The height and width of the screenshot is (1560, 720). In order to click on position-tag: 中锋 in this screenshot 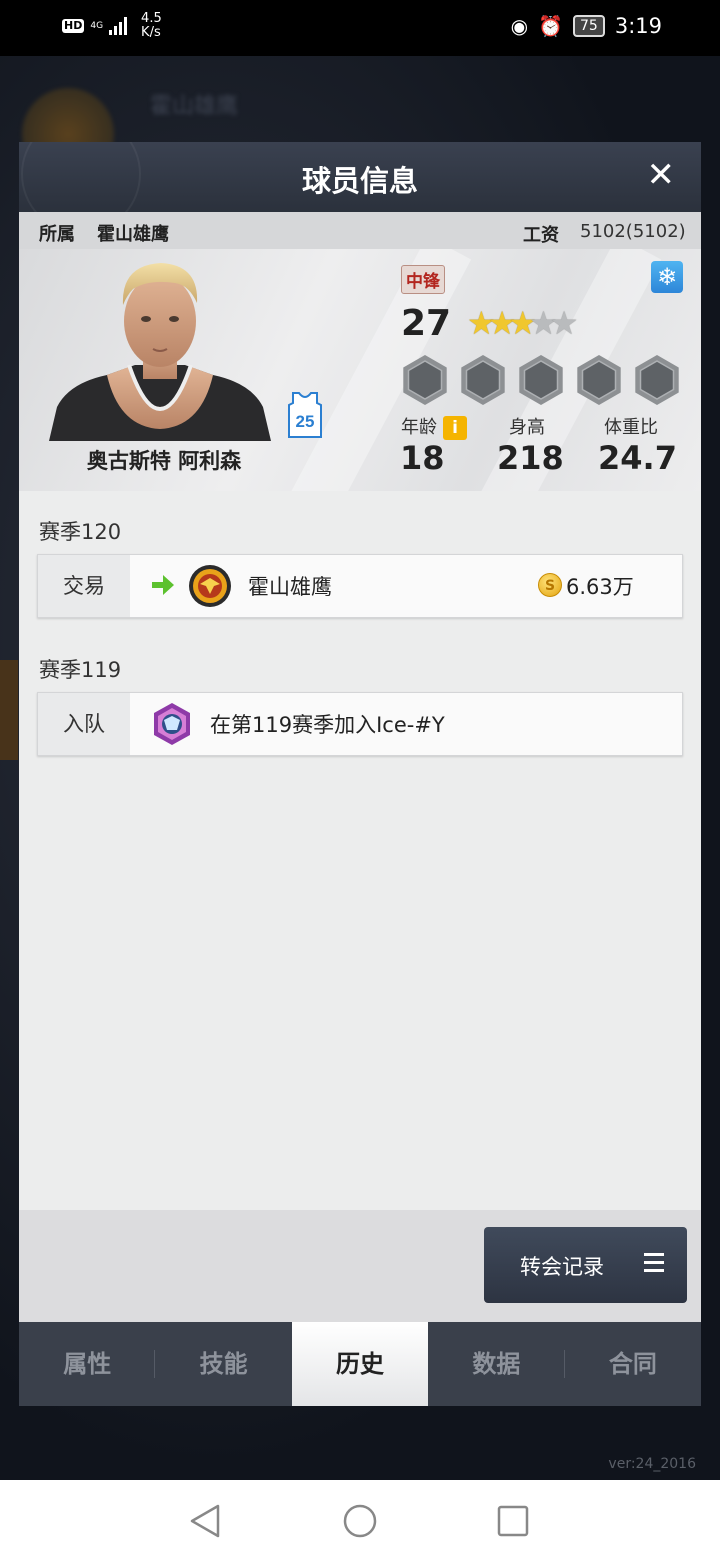, I will do `click(423, 279)`.